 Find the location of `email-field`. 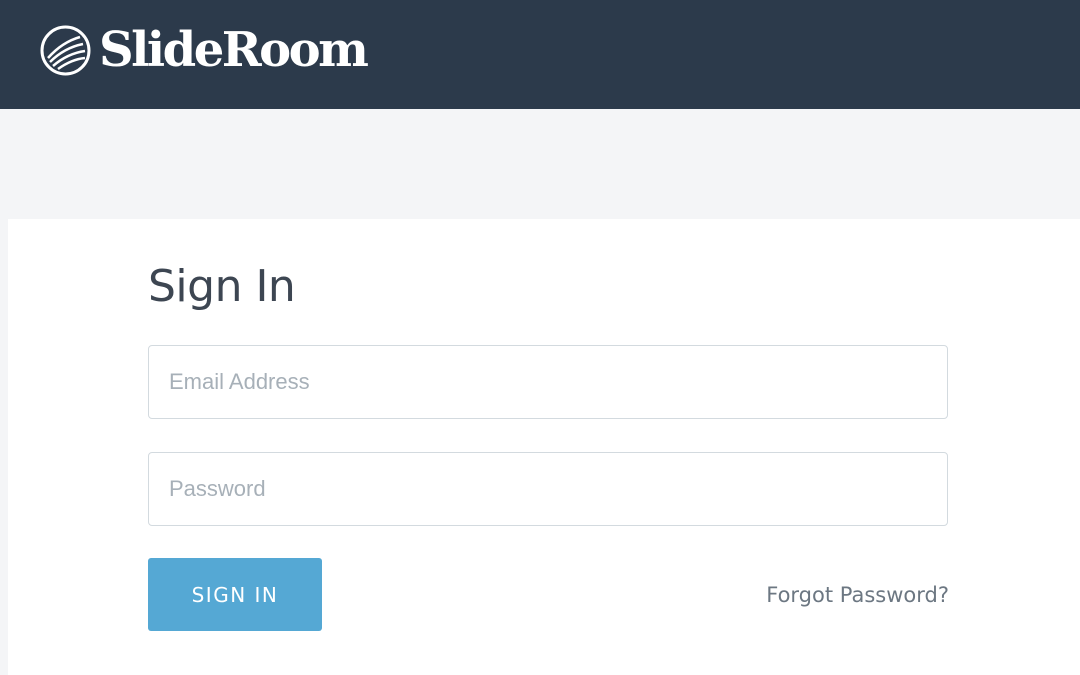

email-field is located at coordinates (548, 382).